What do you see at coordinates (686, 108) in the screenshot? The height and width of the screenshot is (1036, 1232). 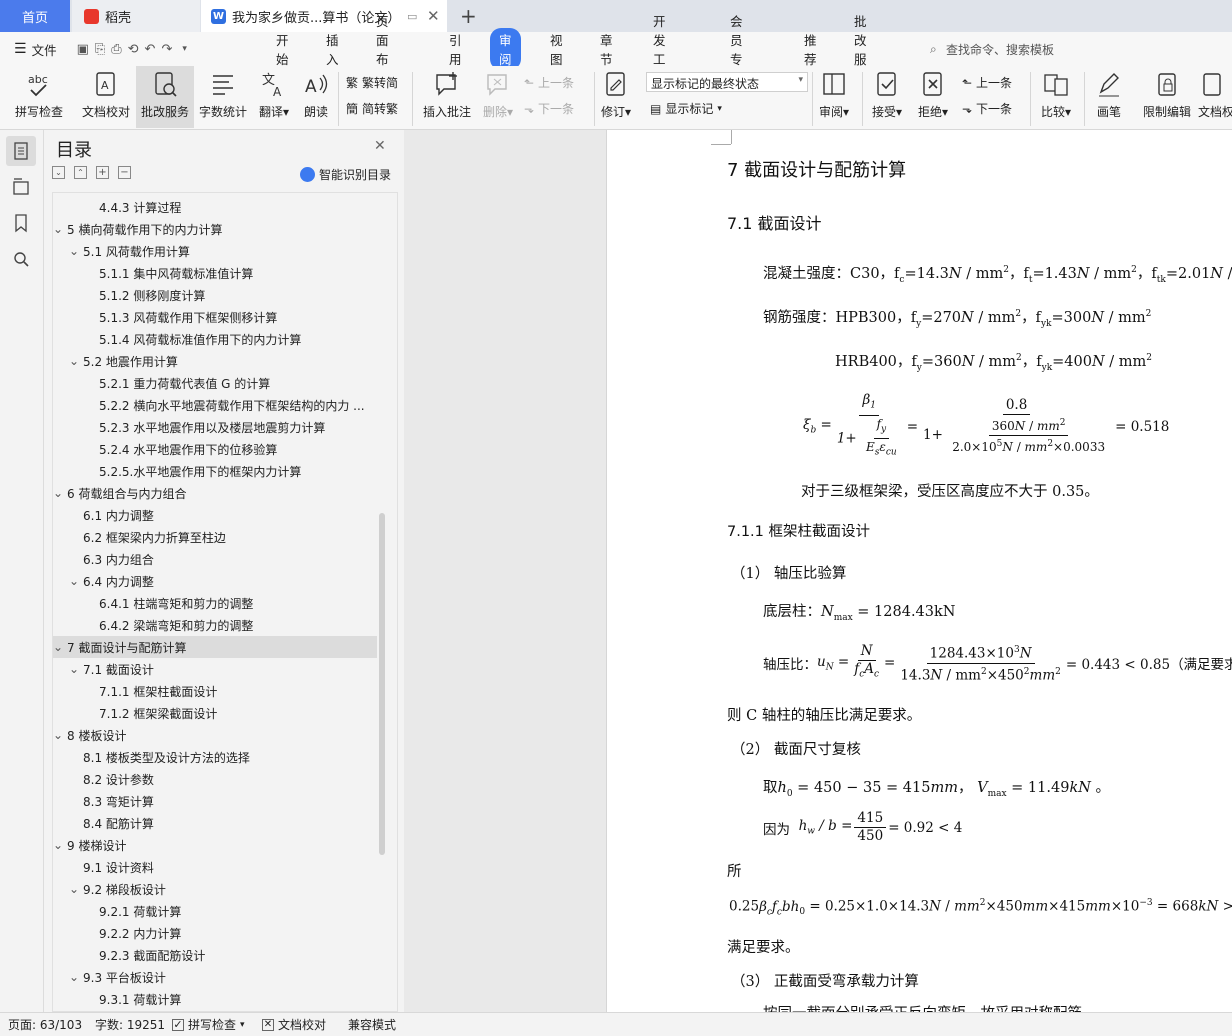 I see `show-markup-button: ▤ 显示标记 ▾` at bounding box center [686, 108].